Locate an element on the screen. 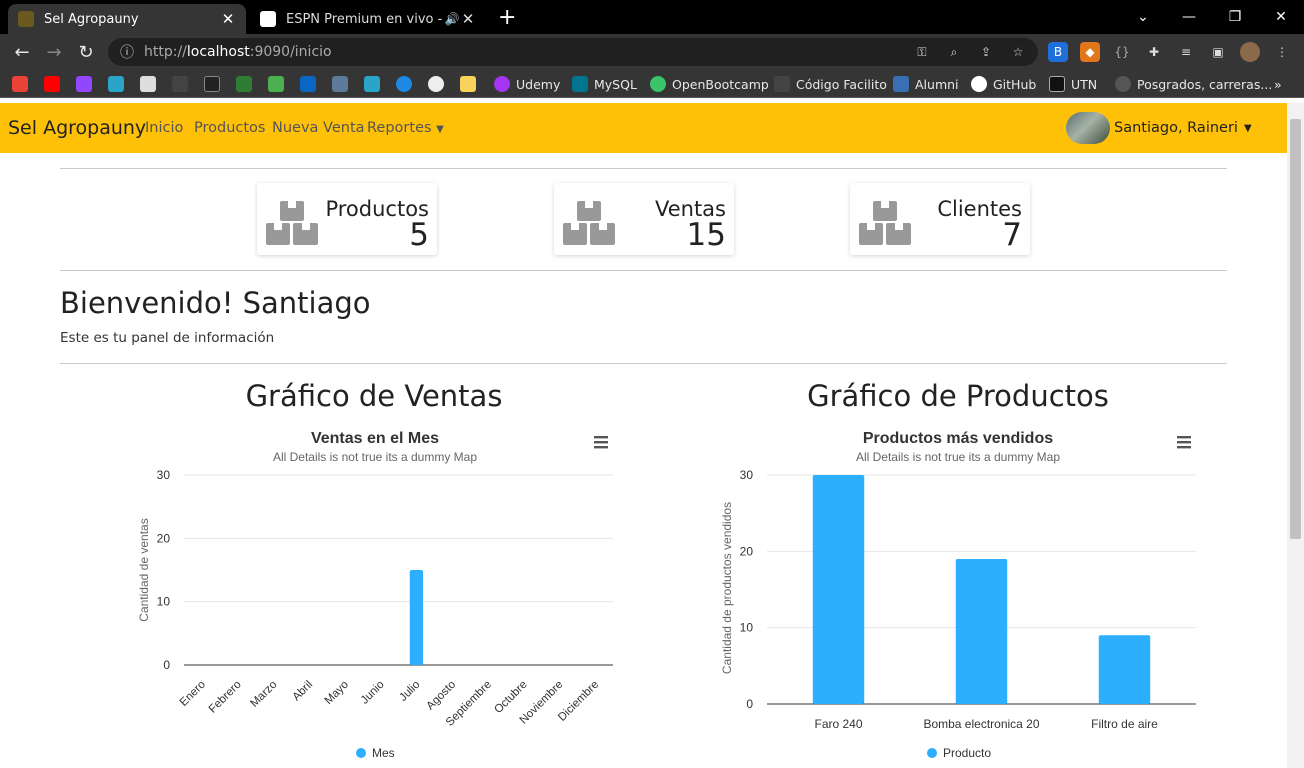 This screenshot has height=768, width=1304. legend: Mes is located at coordinates (375, 753).